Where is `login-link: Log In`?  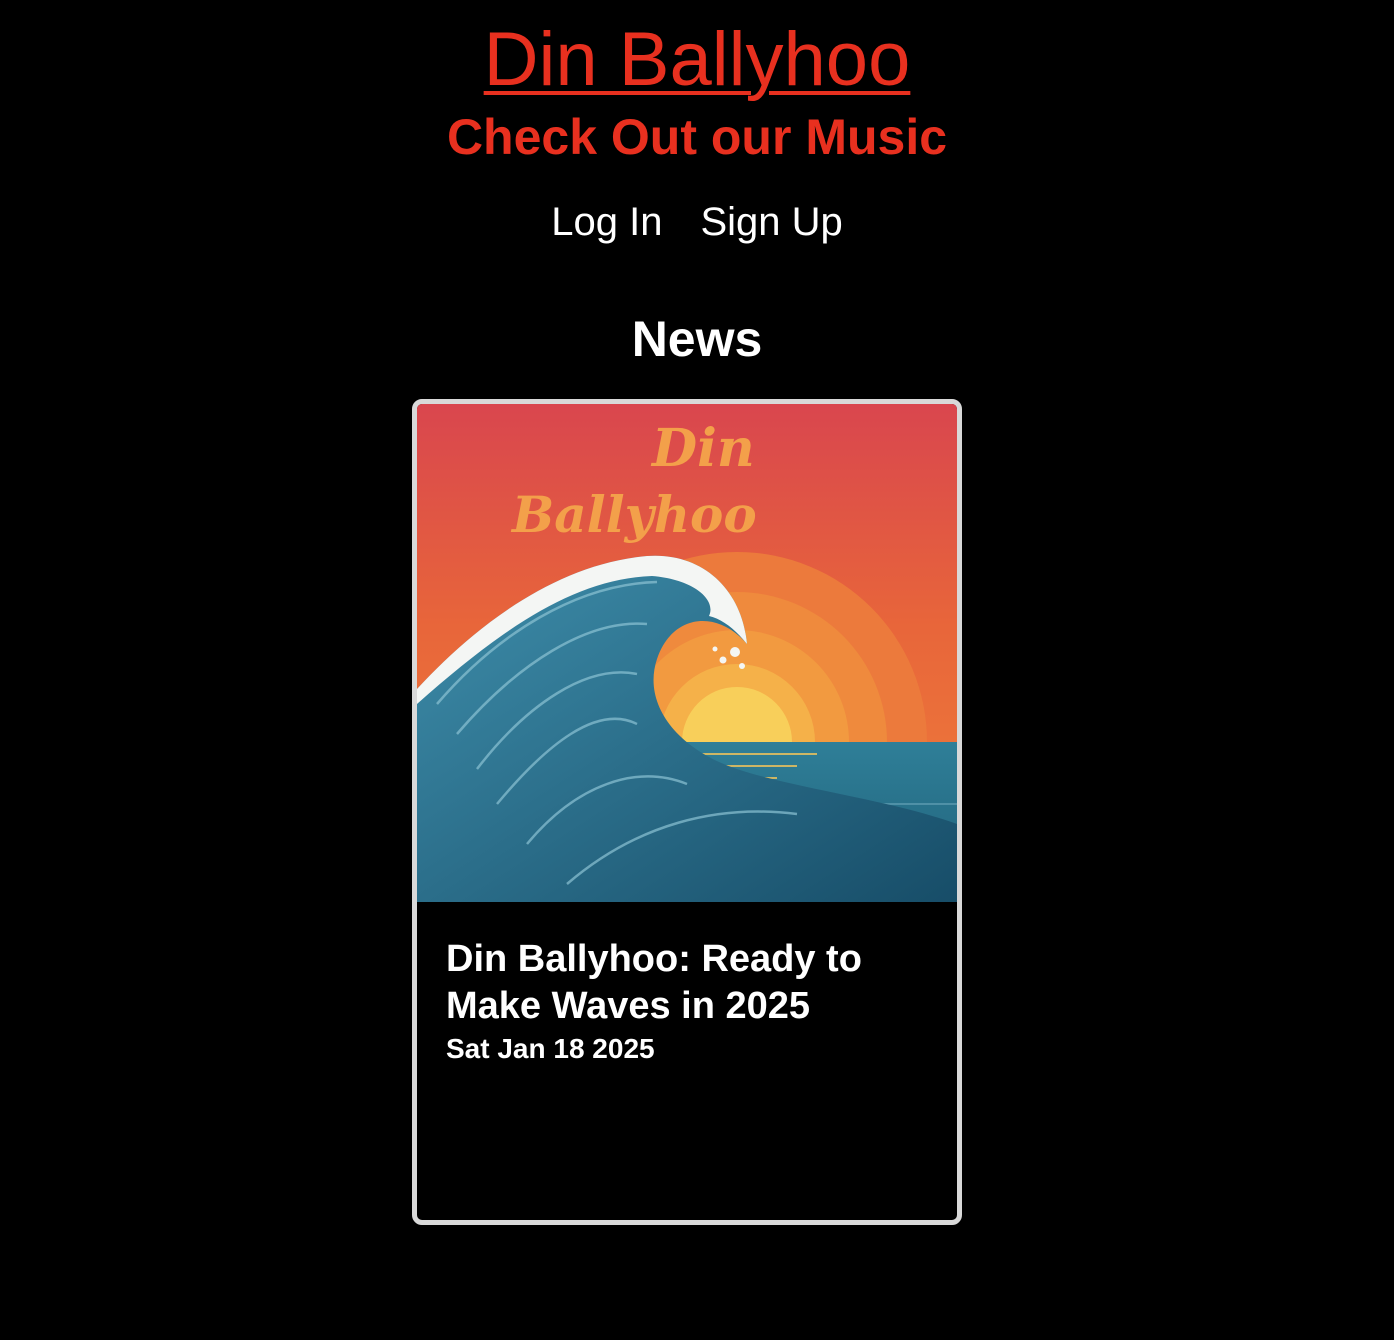
login-link: Log In is located at coordinates (606, 222).